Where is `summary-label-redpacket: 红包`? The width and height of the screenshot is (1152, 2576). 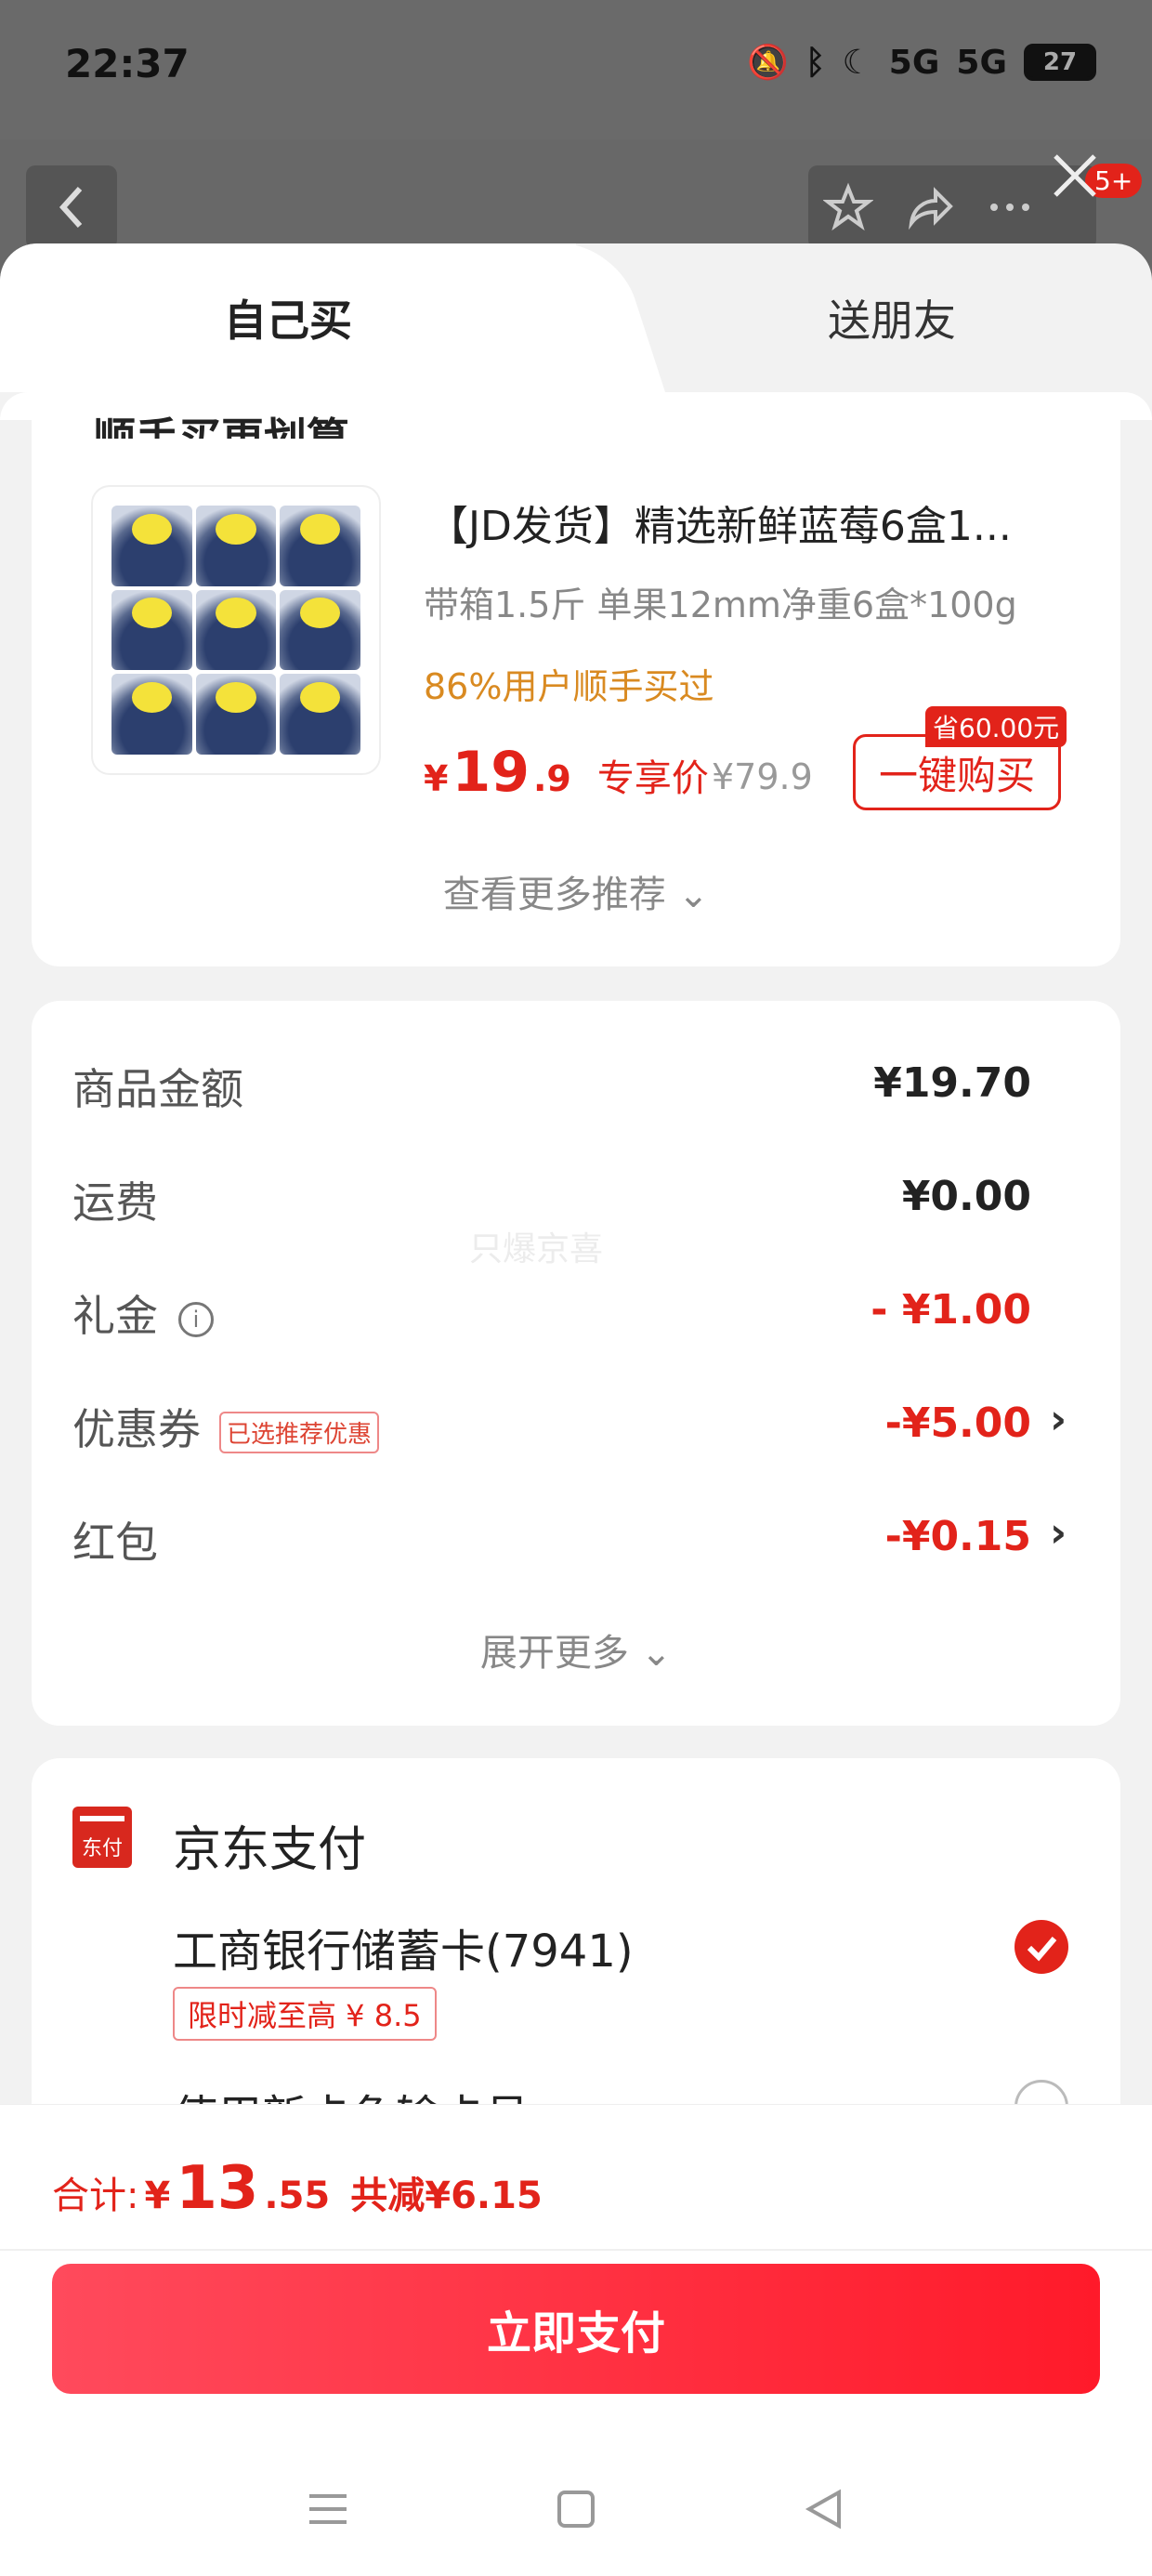
summary-label-redpacket: 红包 is located at coordinates (115, 1540).